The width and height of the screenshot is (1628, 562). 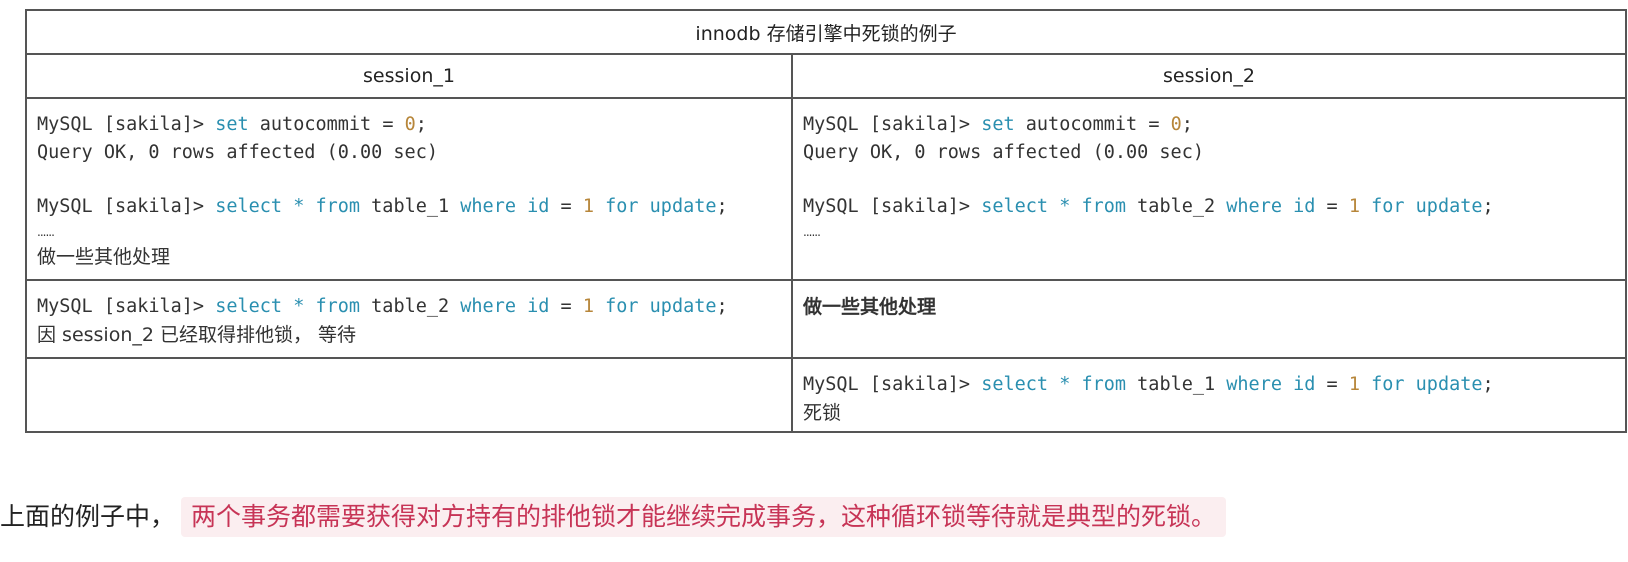 I want to click on cell-r3-session-1-empty, so click(x=409, y=395).